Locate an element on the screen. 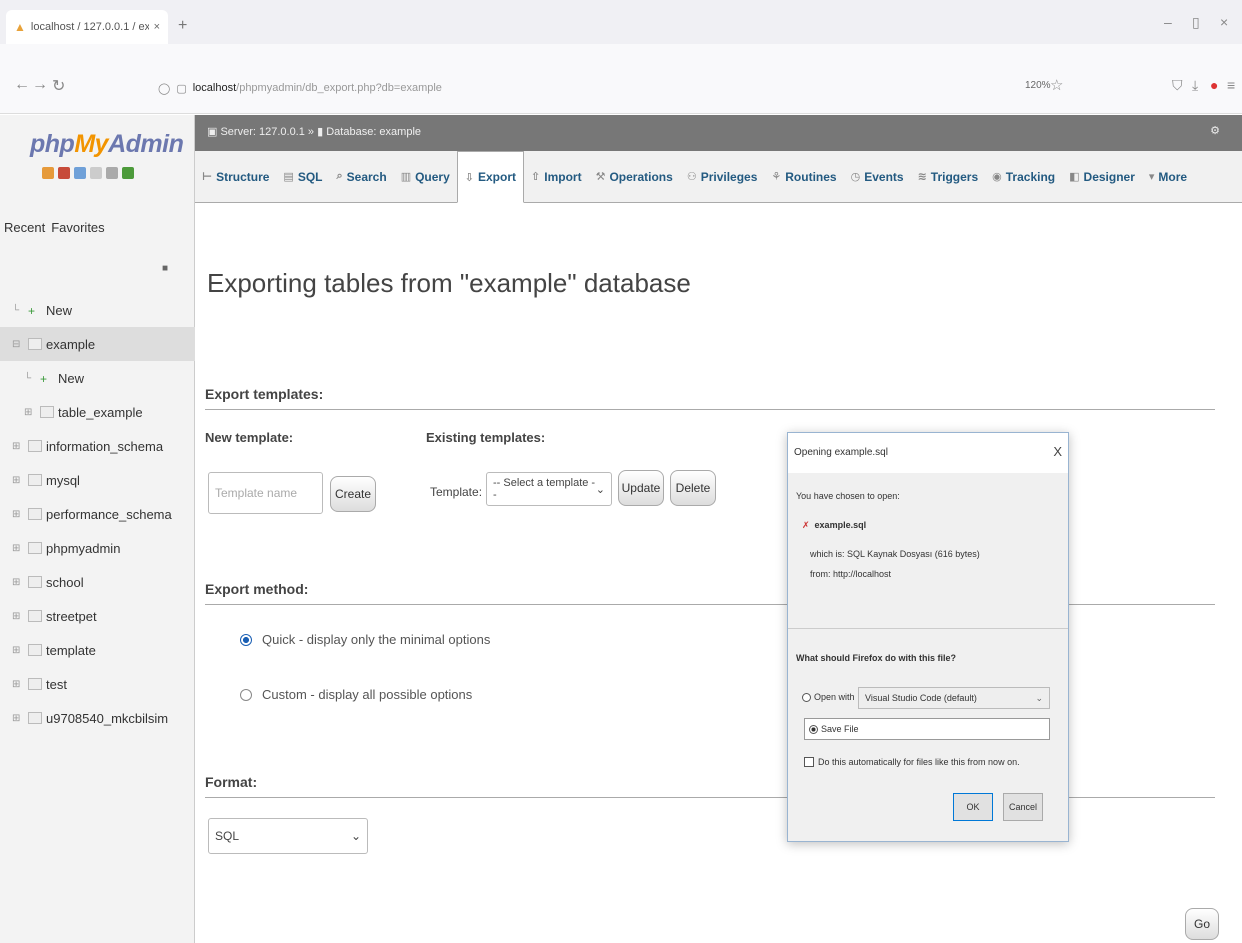  home-icon is located at coordinates (48, 173).